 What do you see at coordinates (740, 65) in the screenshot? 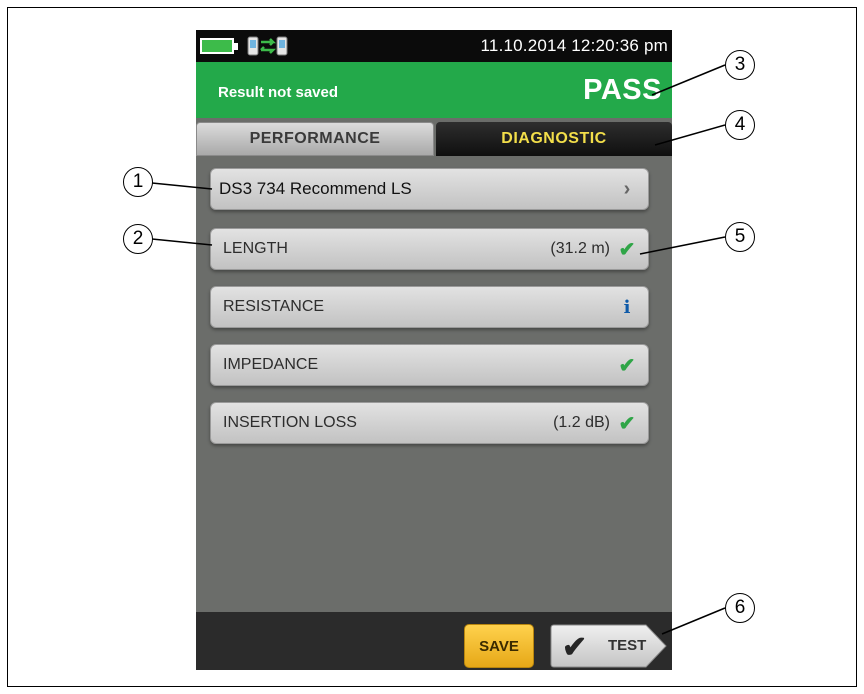
I see `callout-3: 3` at bounding box center [740, 65].